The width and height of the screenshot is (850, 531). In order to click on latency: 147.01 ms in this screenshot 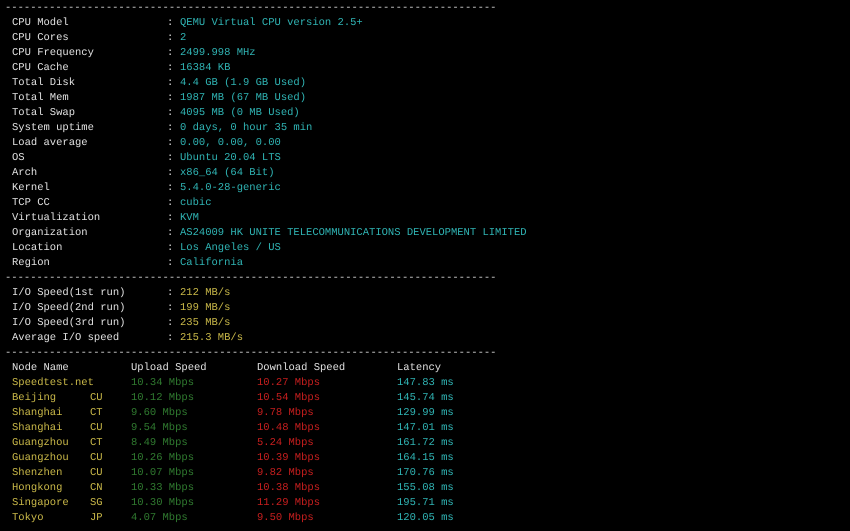, I will do `click(426, 428)`.